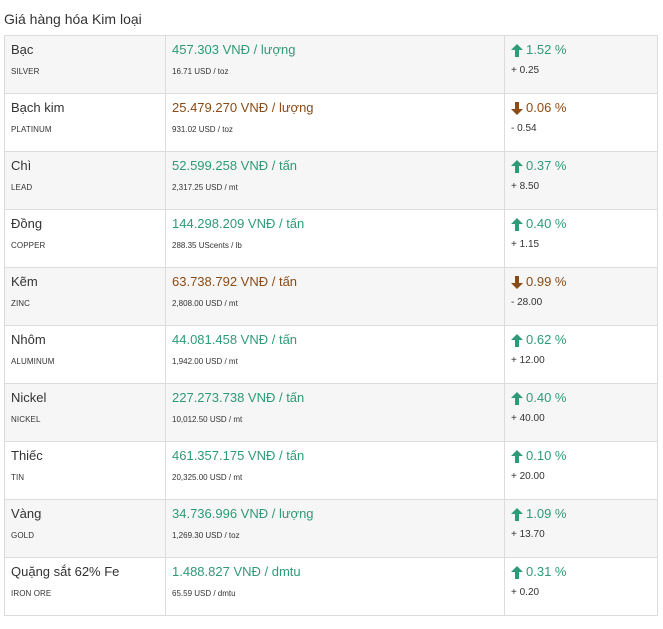  Describe the element at coordinates (546, 339) in the screenshot. I see `change-percent-value: 0.62 %` at that location.